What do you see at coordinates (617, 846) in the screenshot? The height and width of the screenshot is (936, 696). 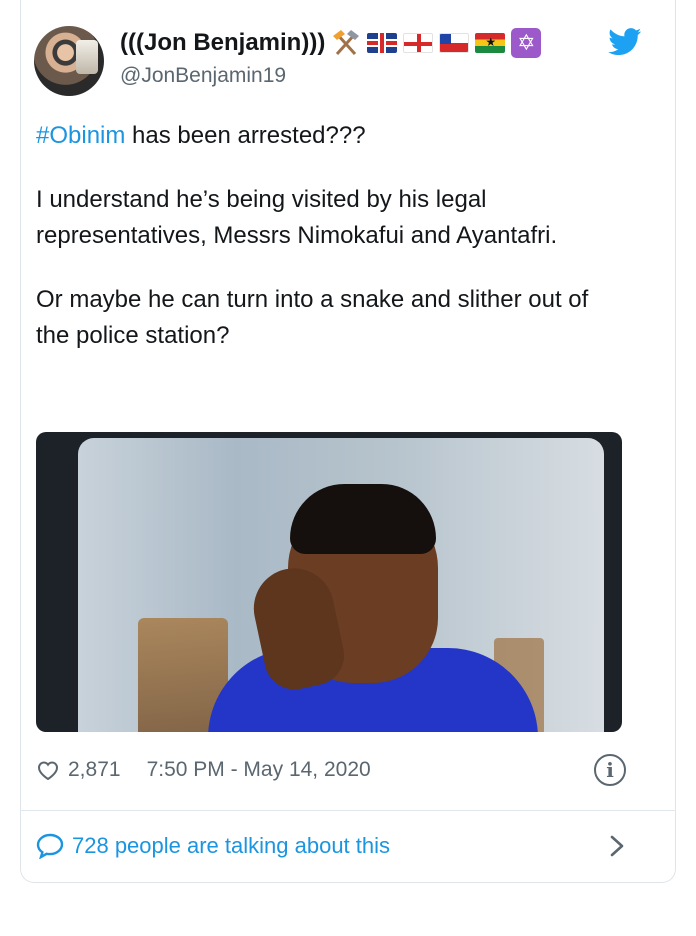 I see `chevron-right-icon` at bounding box center [617, 846].